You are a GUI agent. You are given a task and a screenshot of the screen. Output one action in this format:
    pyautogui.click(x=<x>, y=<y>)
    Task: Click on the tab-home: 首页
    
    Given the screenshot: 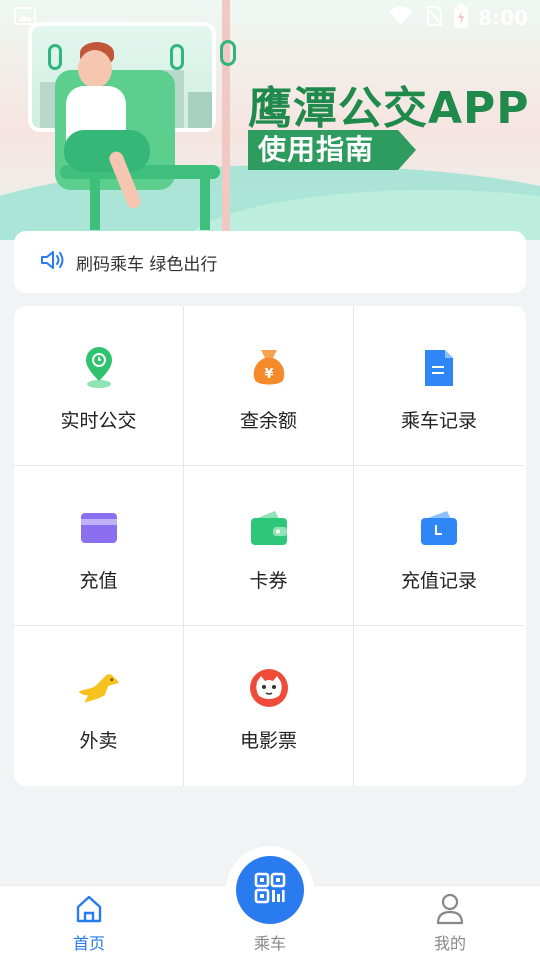 What is the action you would take?
    pyautogui.click(x=89, y=923)
    